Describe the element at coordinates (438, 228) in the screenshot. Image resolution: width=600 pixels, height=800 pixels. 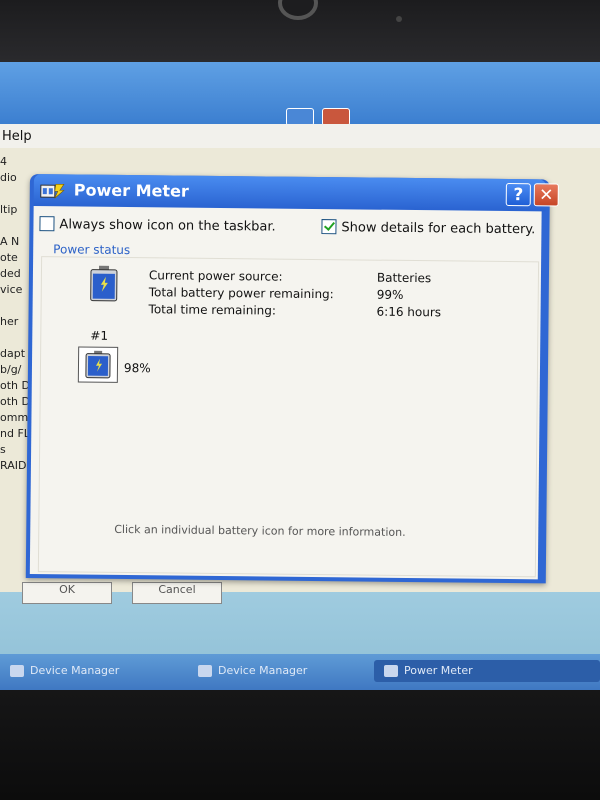
I see `show-details-label: Show details for each battery.` at that location.